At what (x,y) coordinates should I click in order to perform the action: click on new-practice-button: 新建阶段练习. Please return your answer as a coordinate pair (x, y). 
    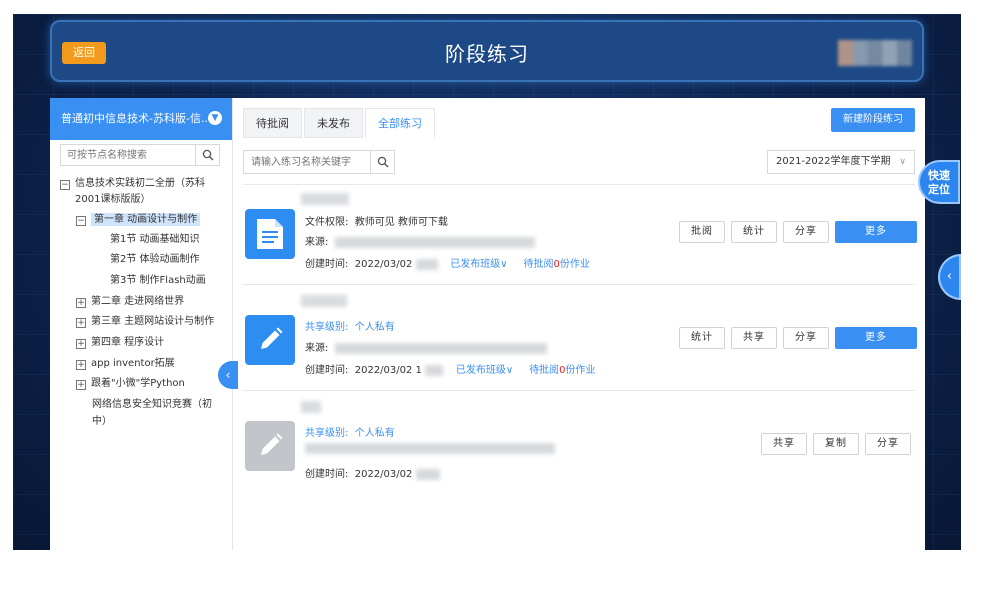
    Looking at the image, I should click on (873, 120).